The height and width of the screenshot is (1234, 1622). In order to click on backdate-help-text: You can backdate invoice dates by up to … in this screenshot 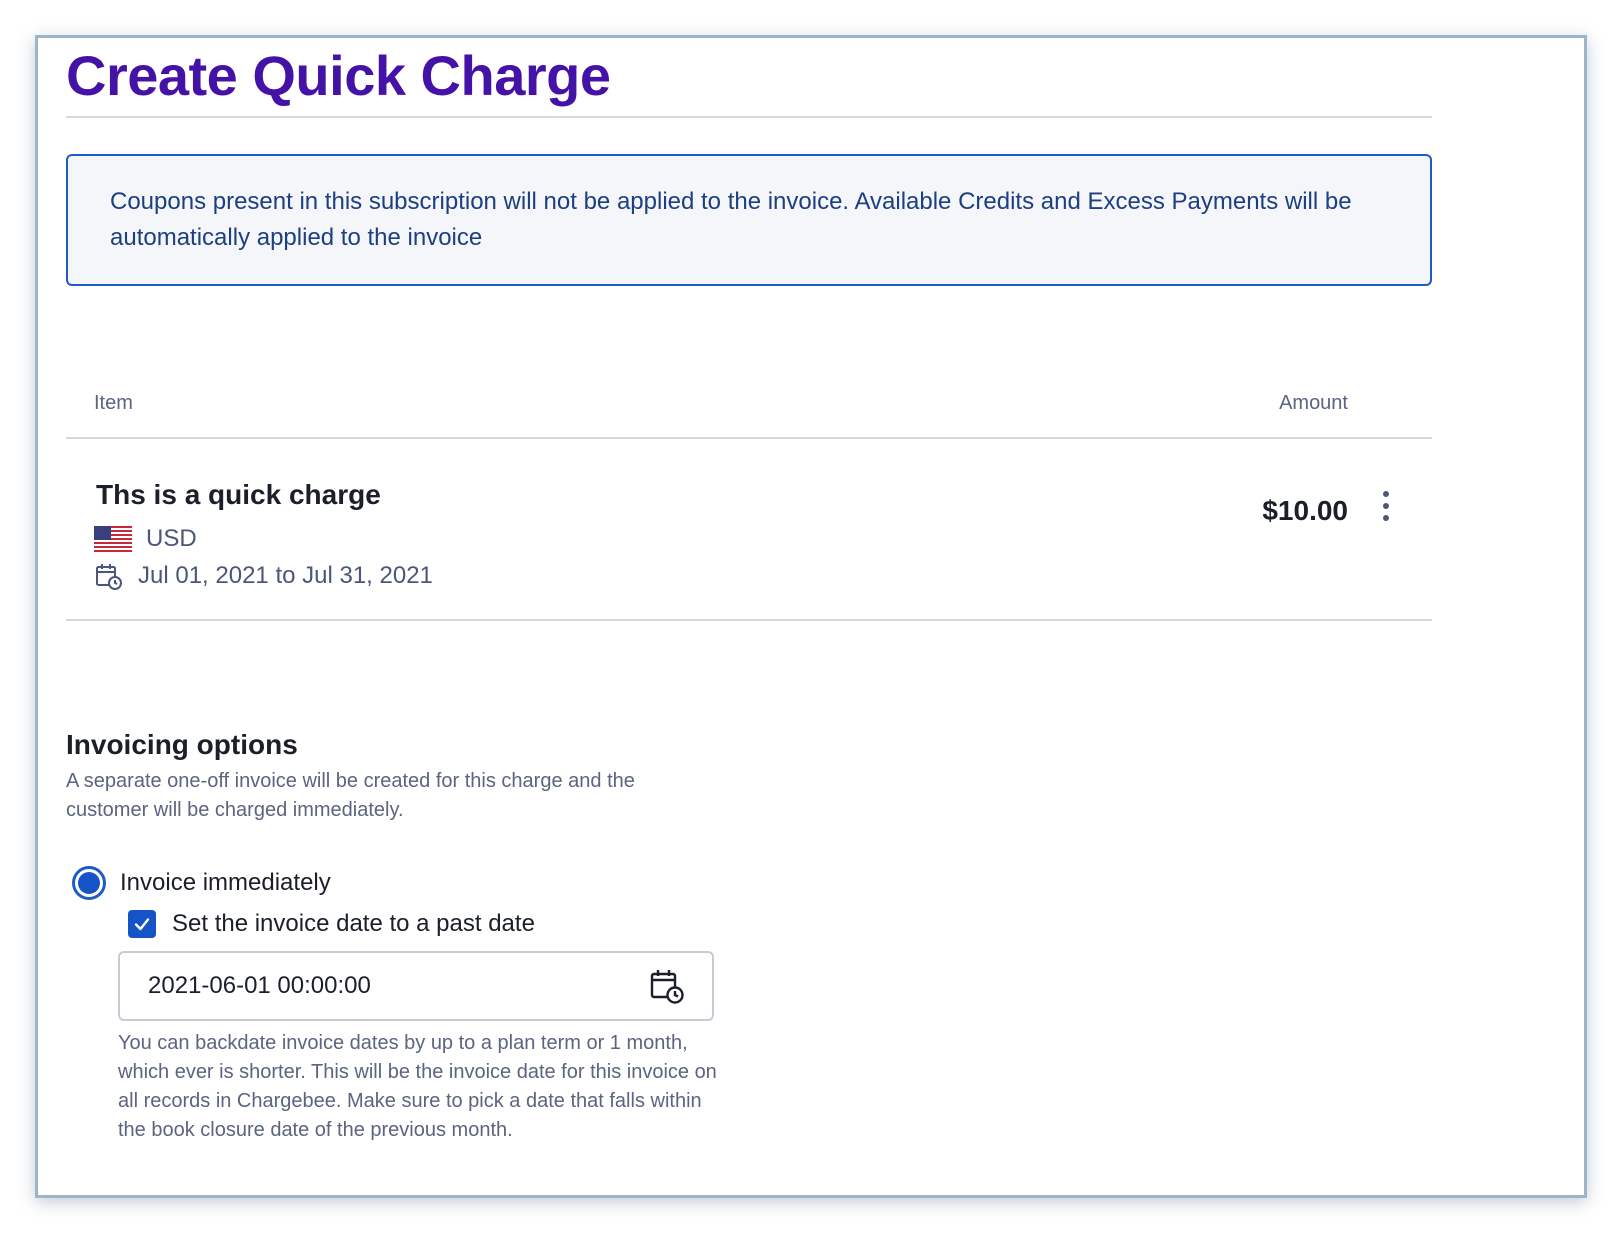, I will do `click(417, 1086)`.